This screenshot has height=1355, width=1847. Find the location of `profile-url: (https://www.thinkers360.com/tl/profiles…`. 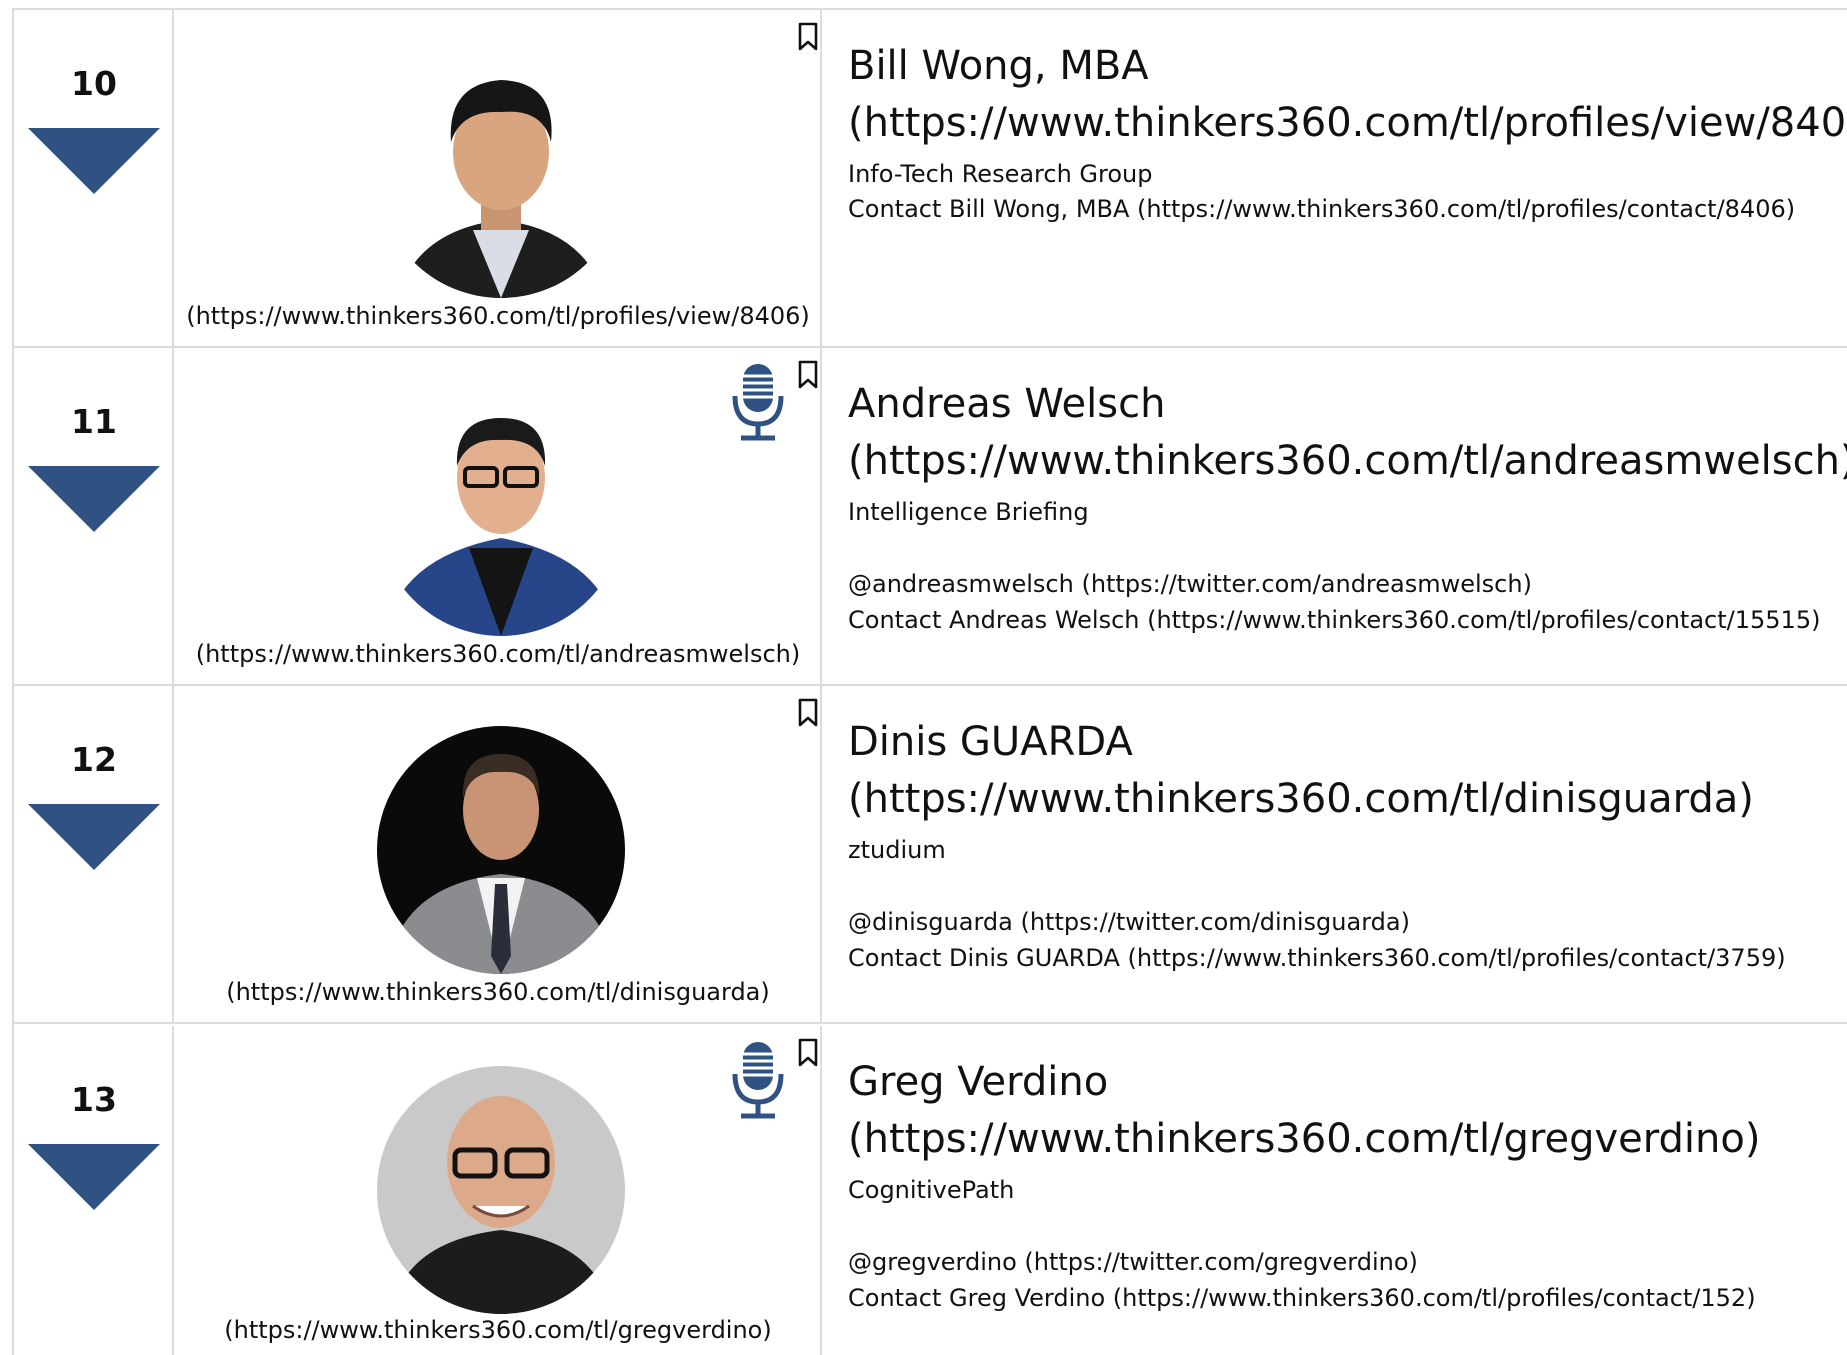

profile-url: (https://www.thinkers360.com/tl/profiles… is located at coordinates (1347, 123).